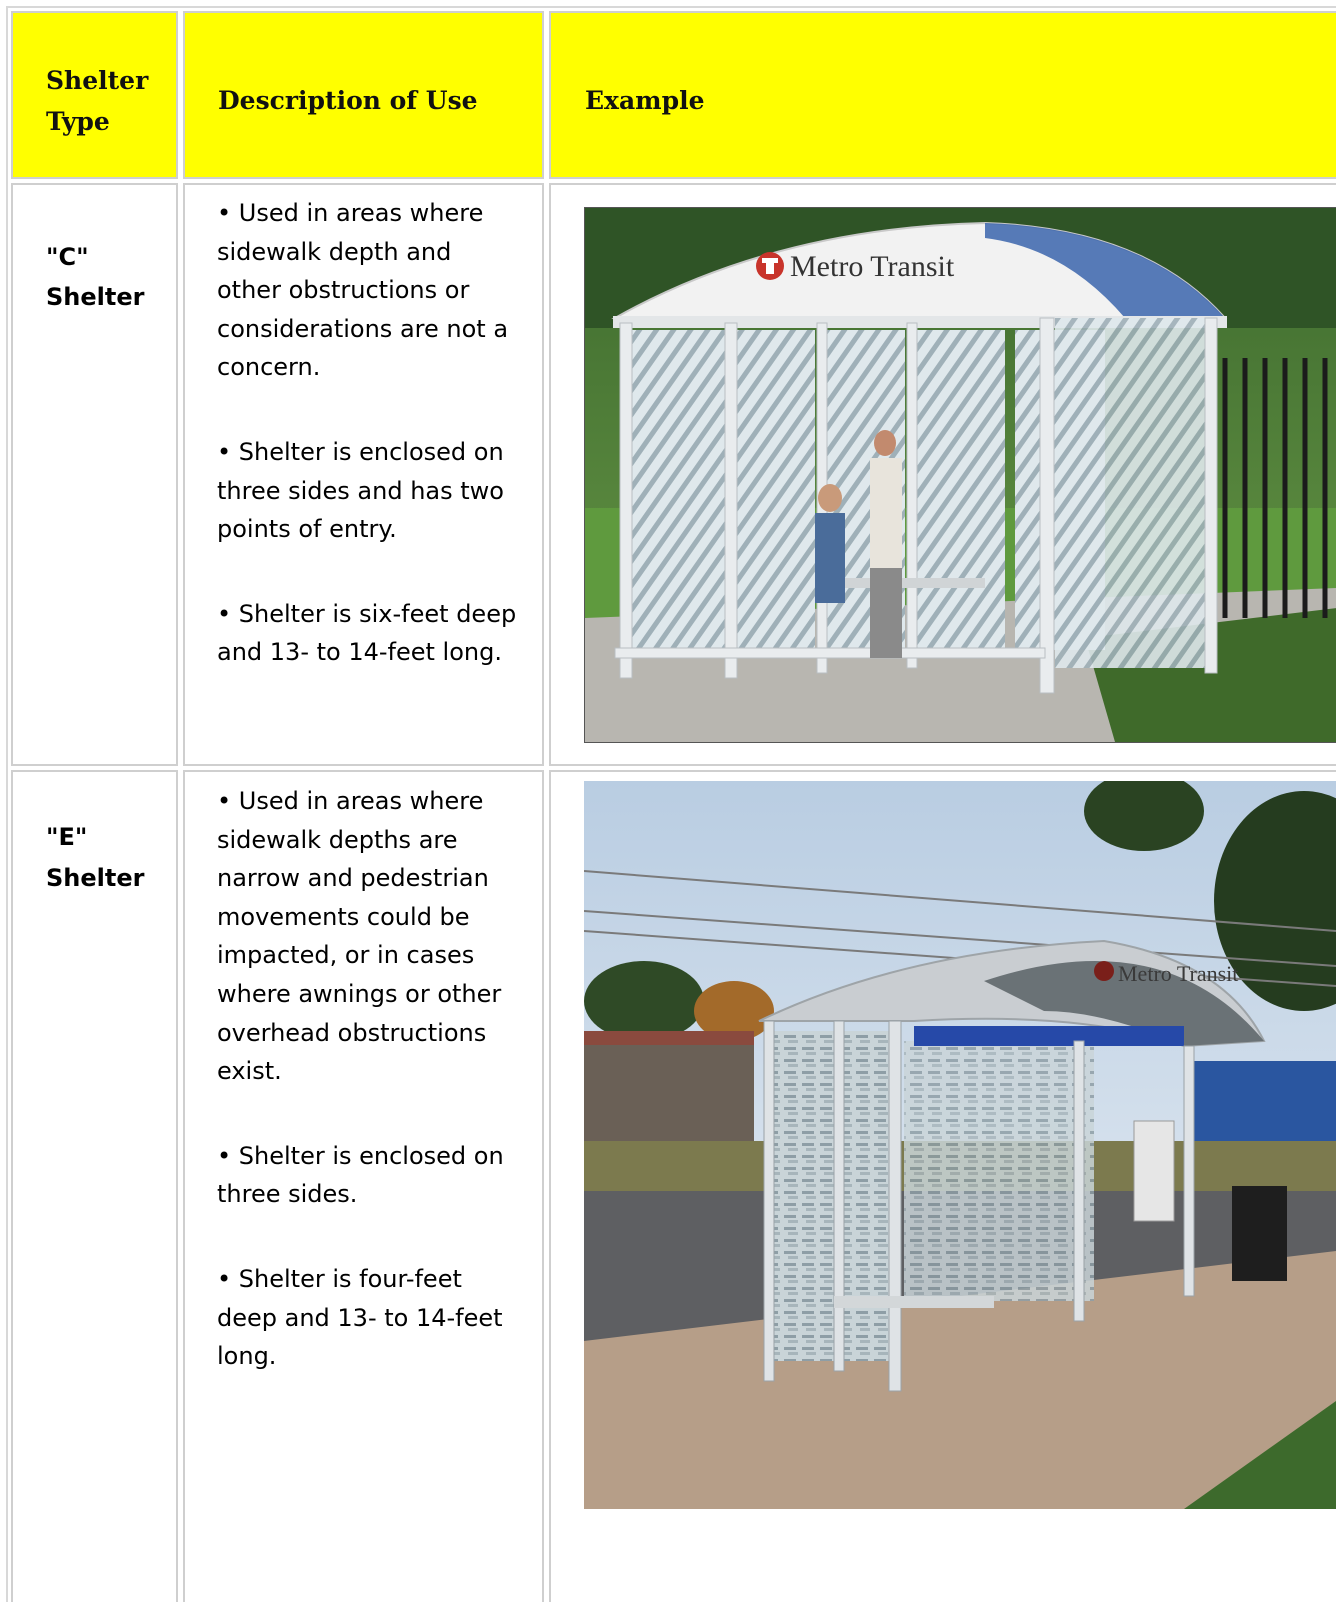 The height and width of the screenshot is (1602, 1336). Describe the element at coordinates (67, 837) in the screenshot. I see `row-e-type-line1: "E"` at that location.